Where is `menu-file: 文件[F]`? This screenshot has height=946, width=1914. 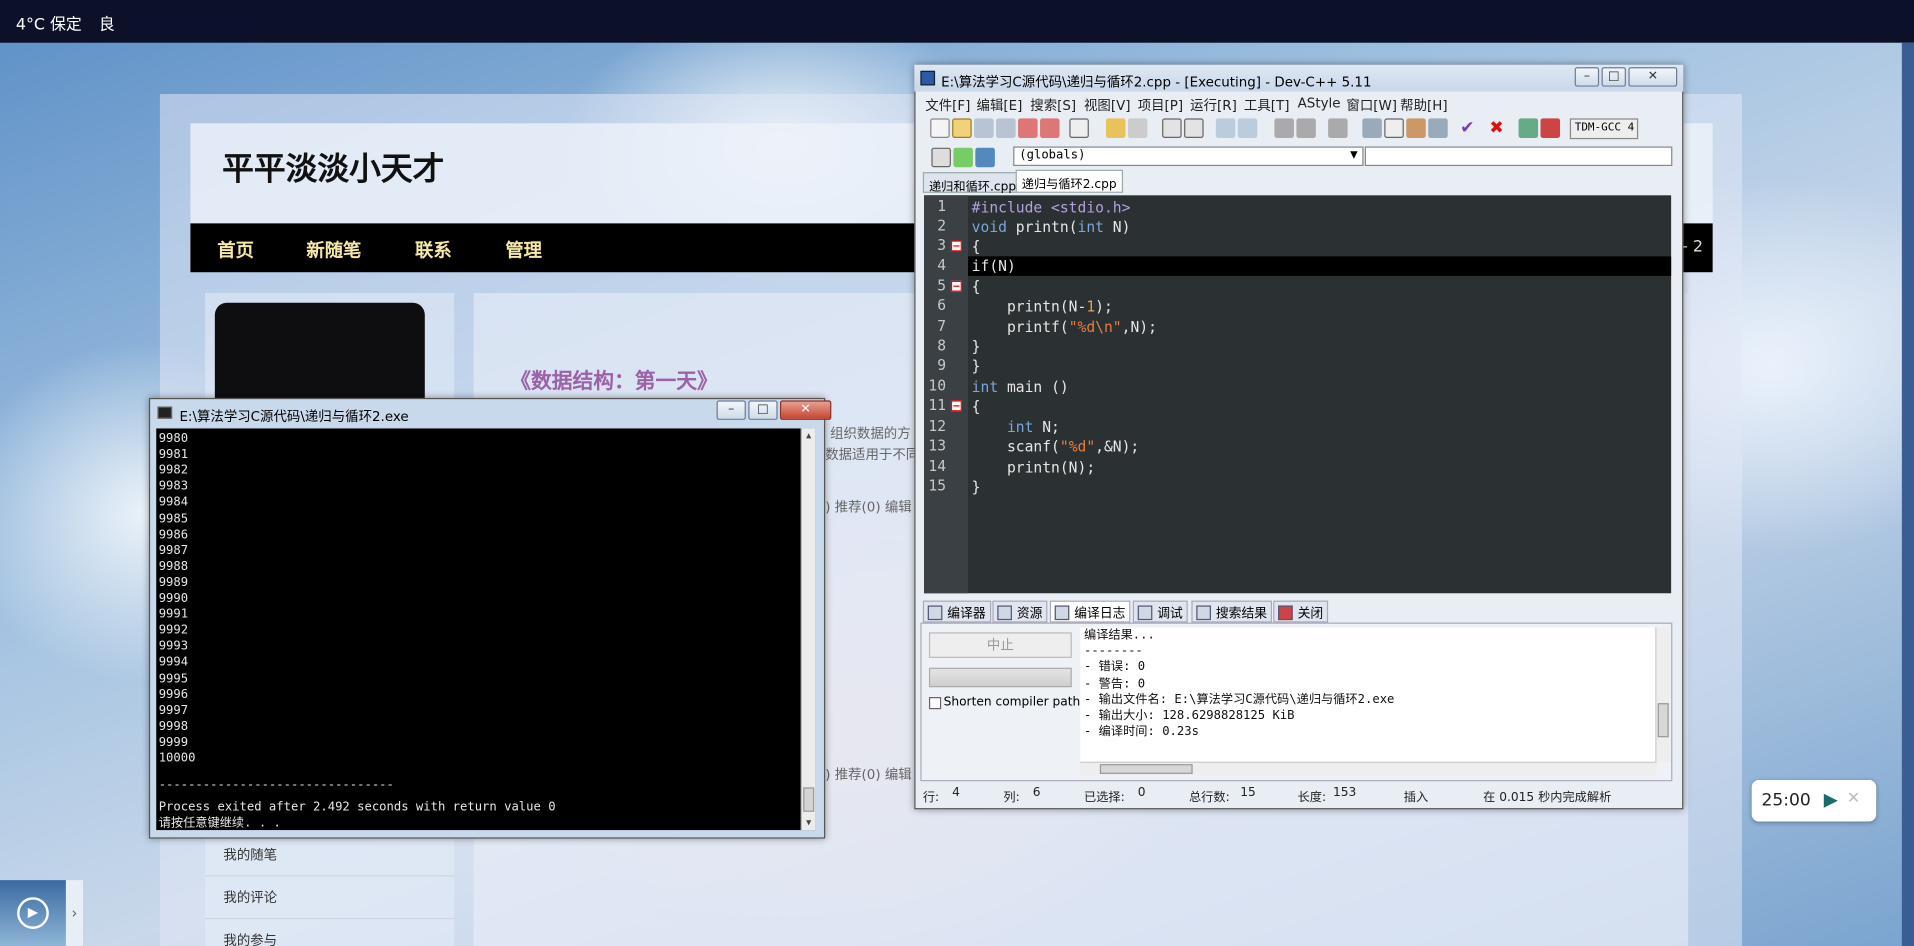
menu-file: 文件[F] is located at coordinates (947, 105).